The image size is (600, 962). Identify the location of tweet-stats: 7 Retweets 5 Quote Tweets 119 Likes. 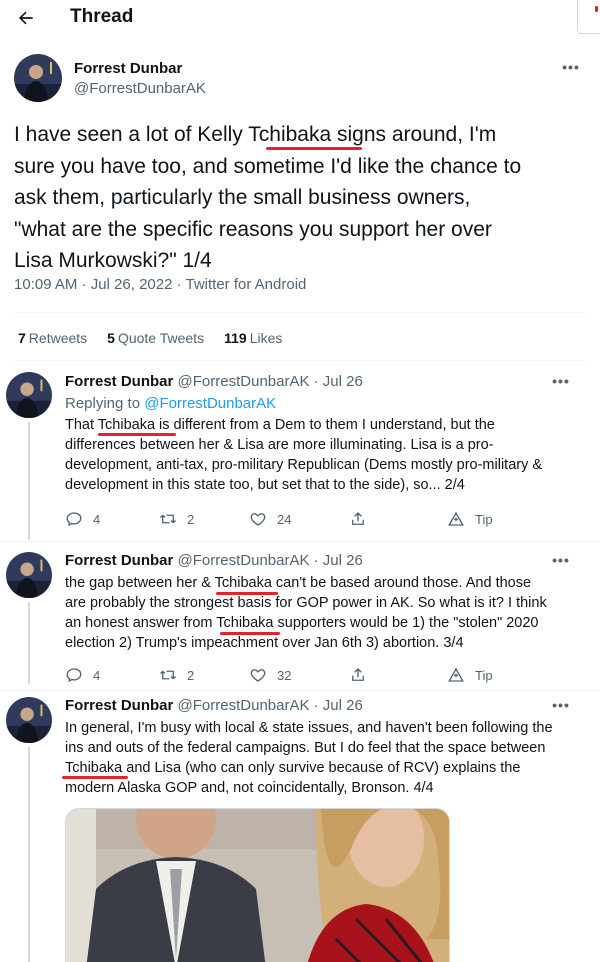
(150, 338).